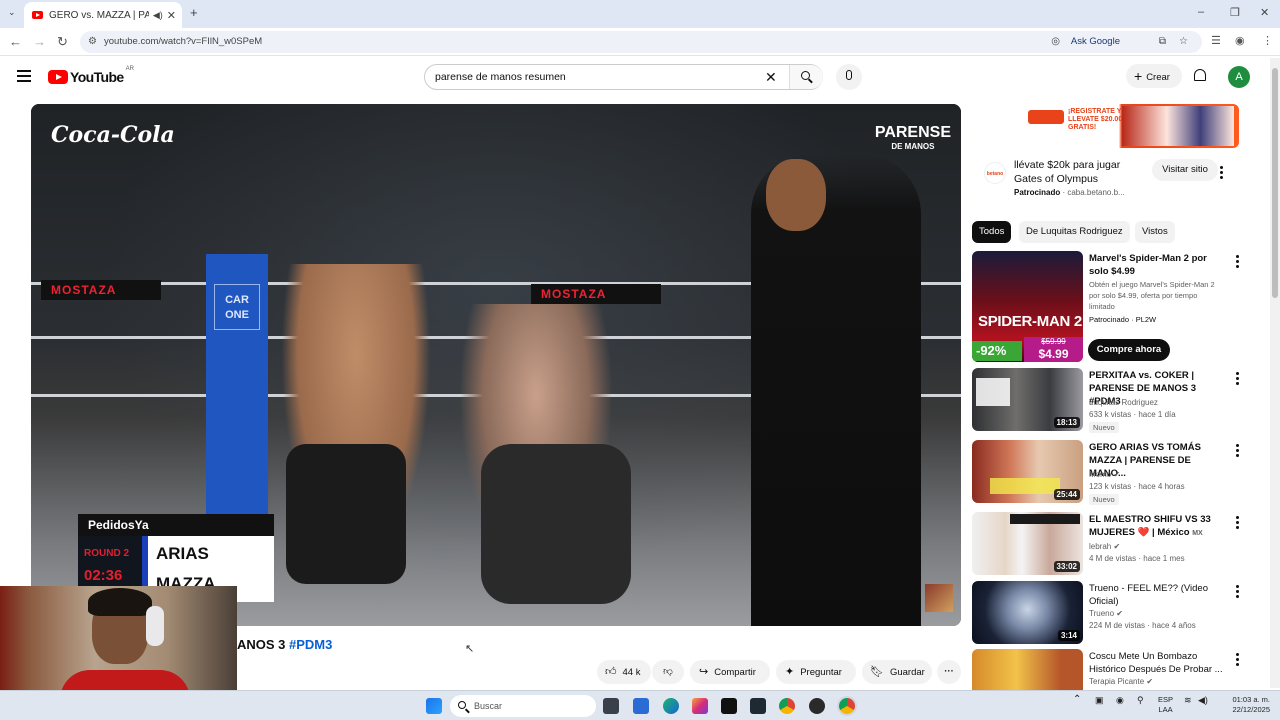  I want to click on menu-icon, so click(24, 76).